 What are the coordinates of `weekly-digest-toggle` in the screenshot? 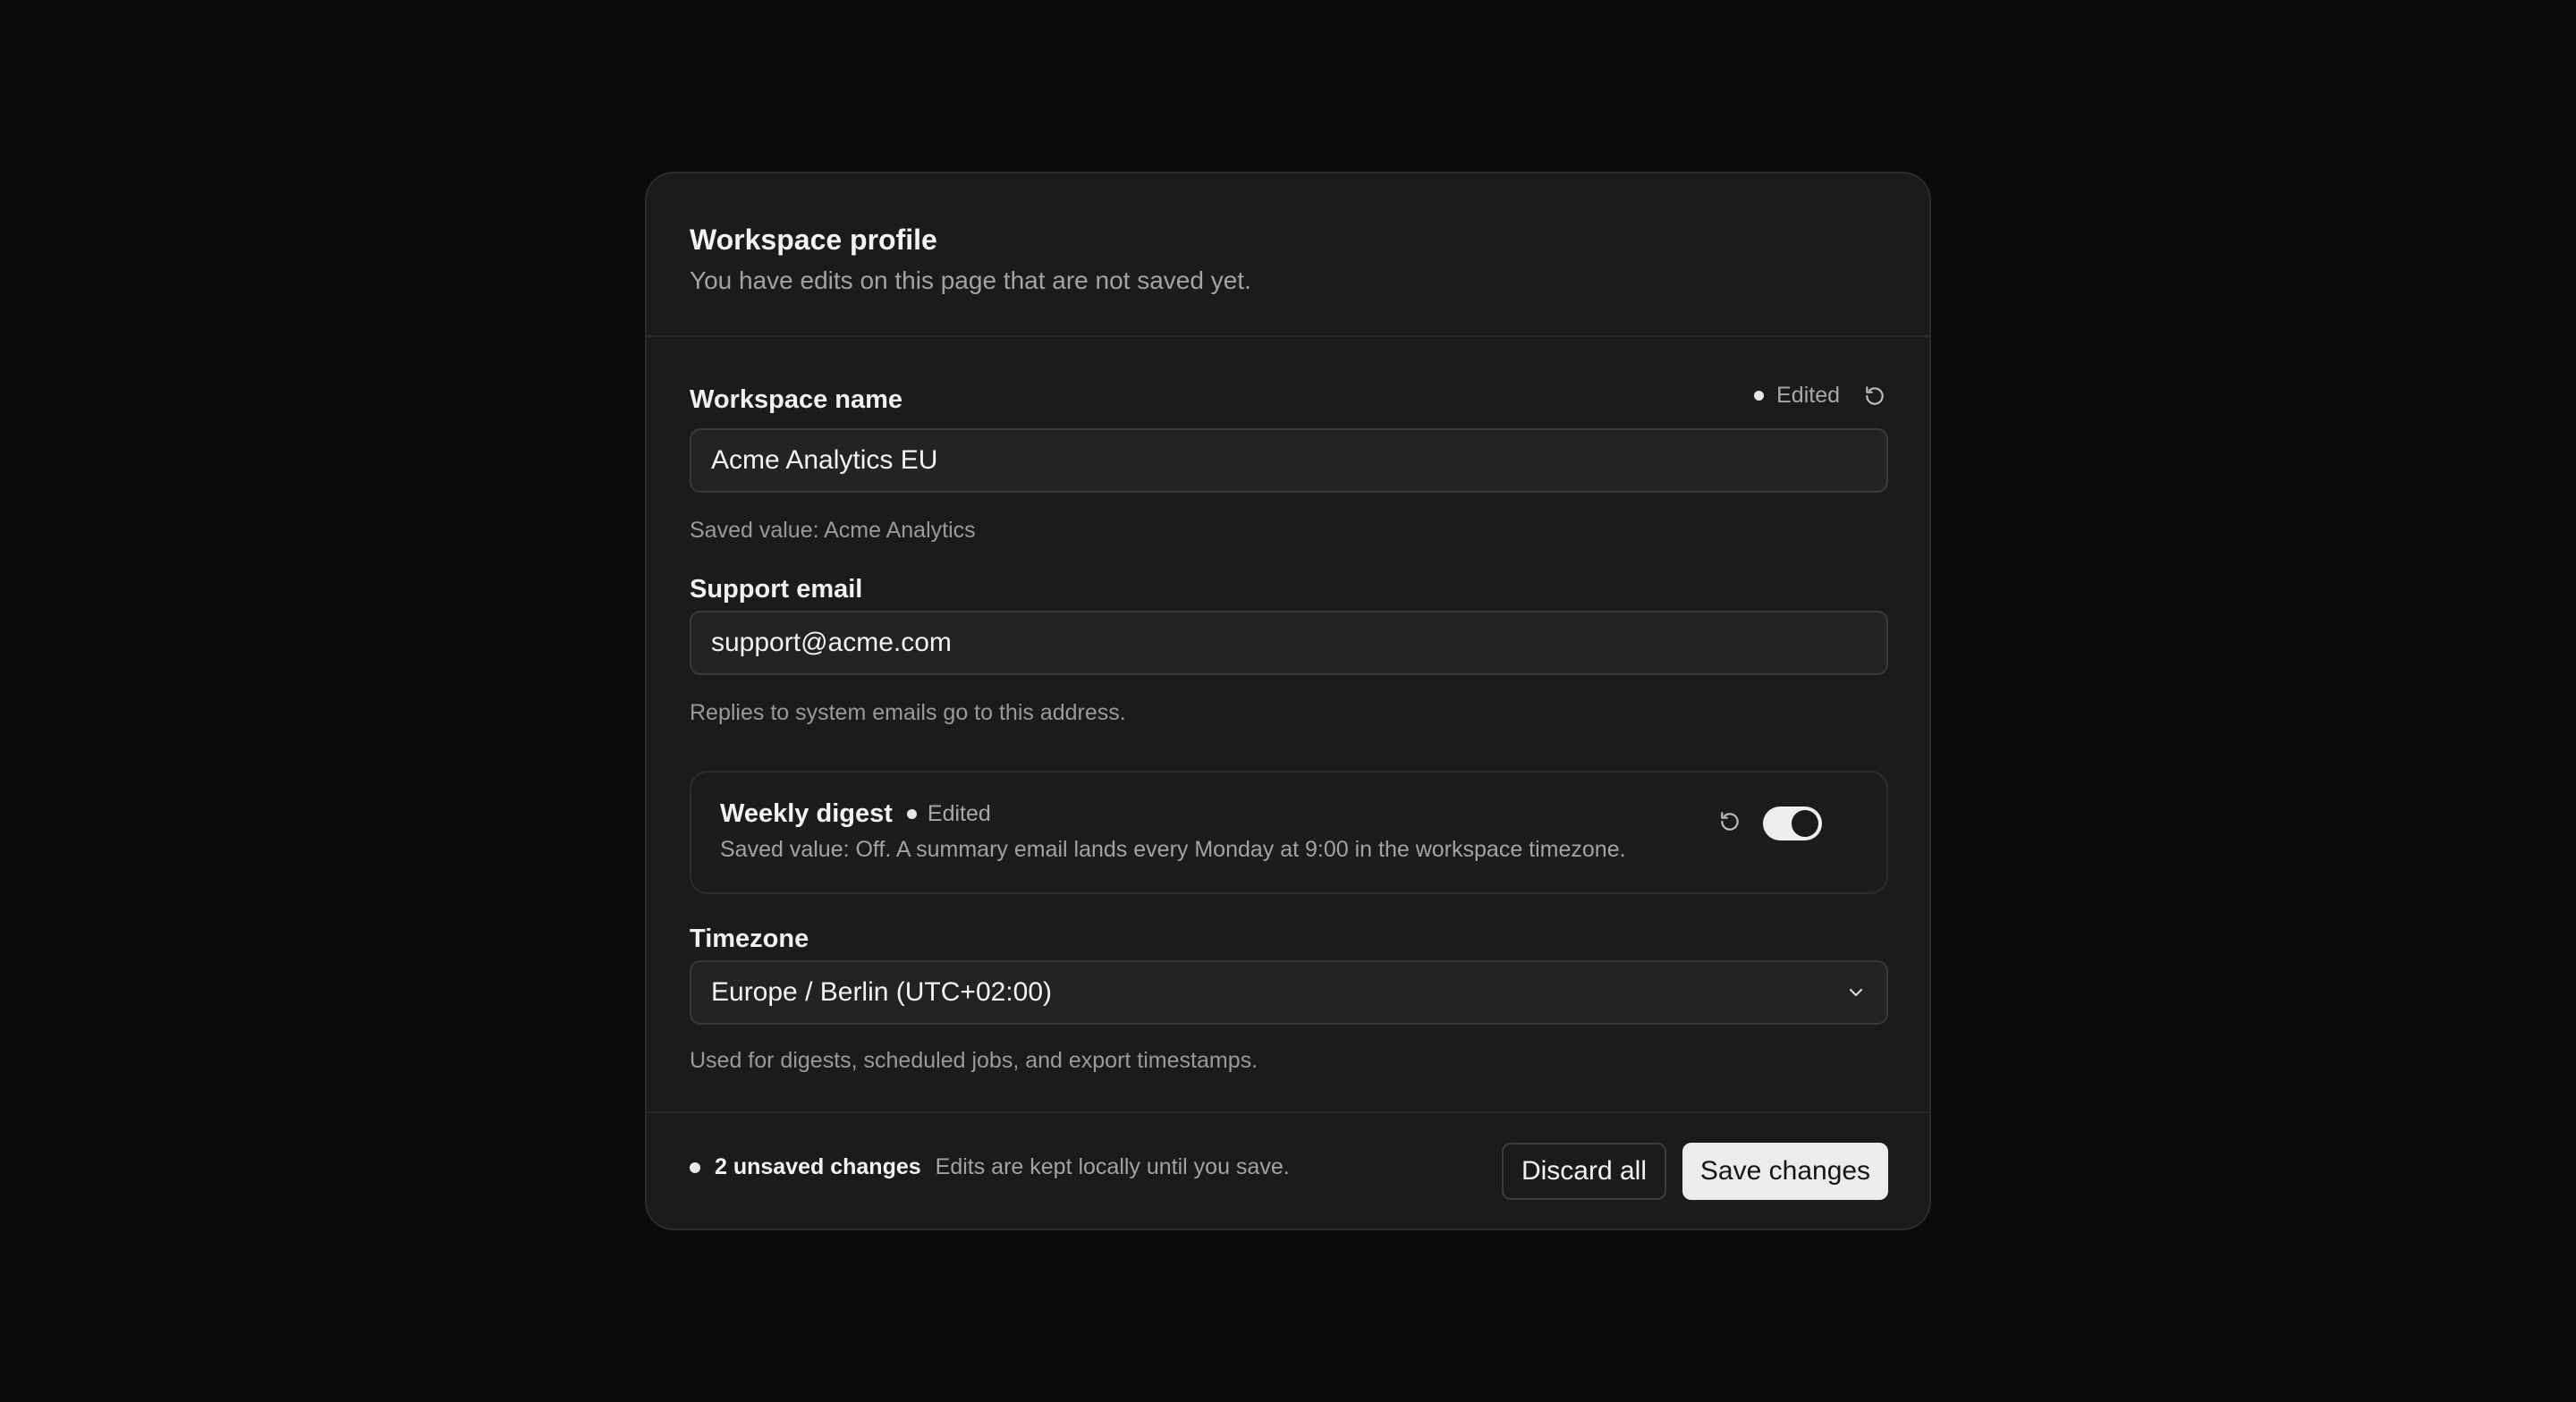 It's located at (1792, 823).